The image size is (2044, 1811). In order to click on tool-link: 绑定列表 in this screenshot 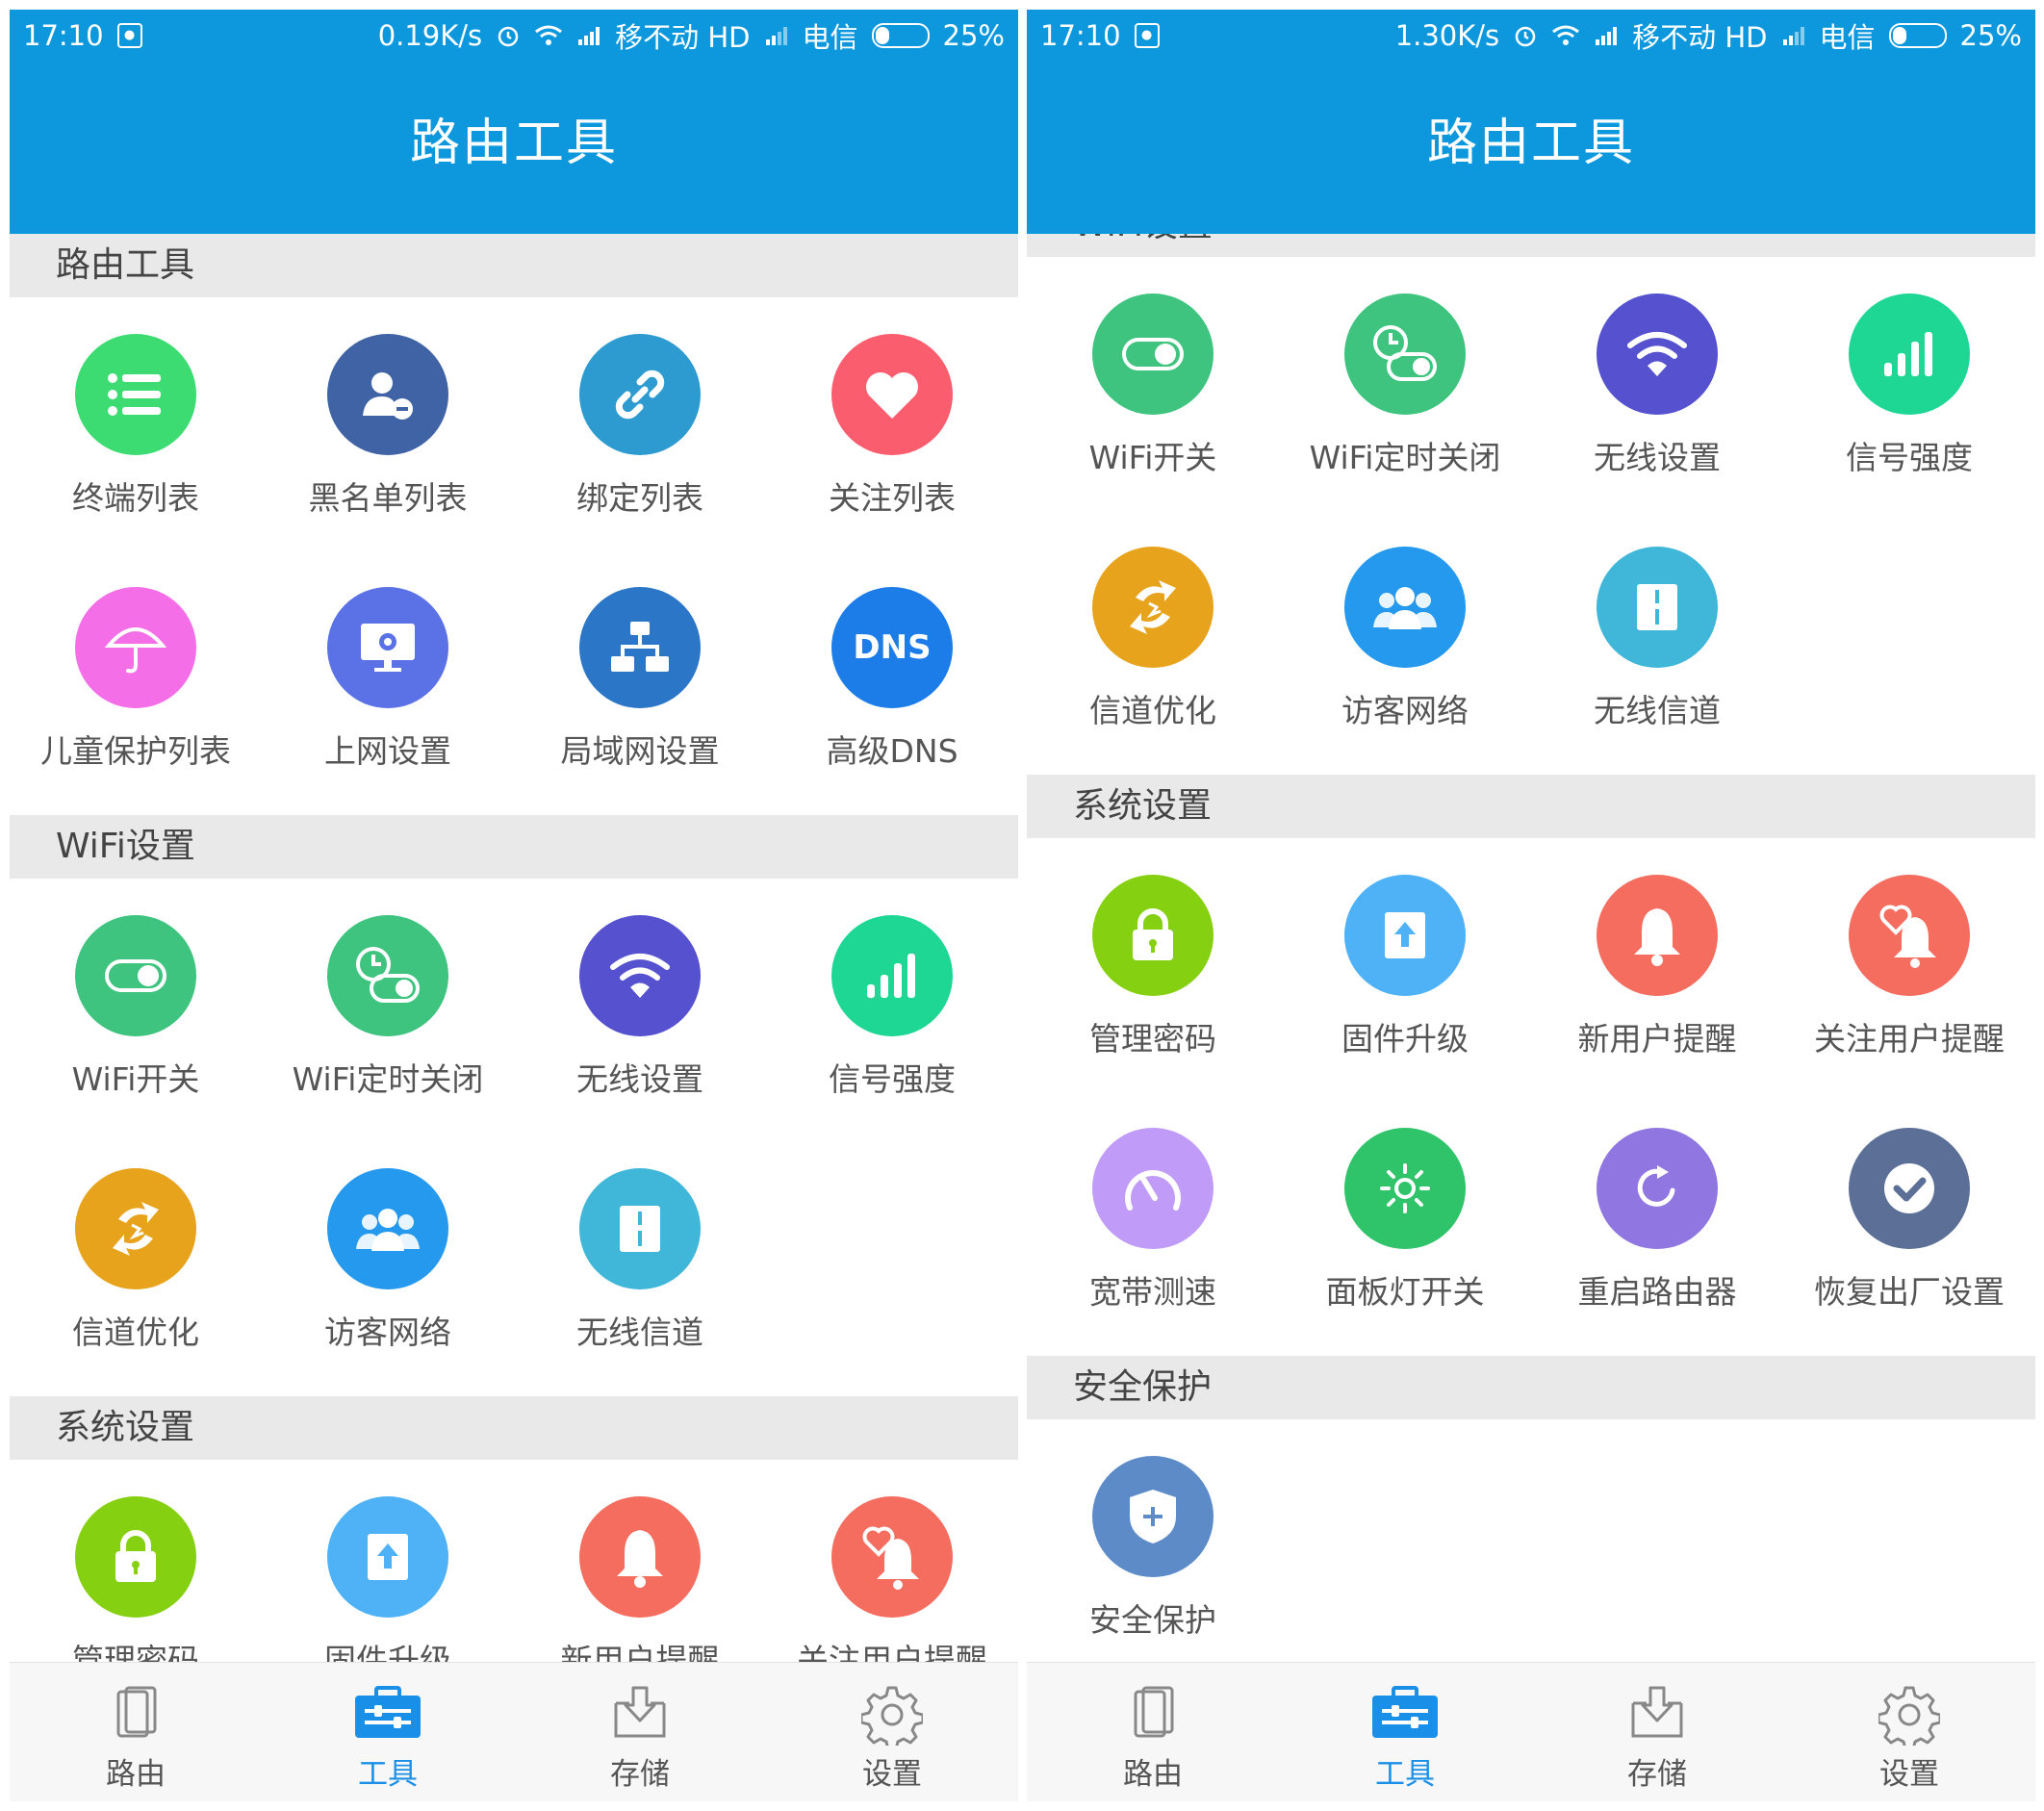, I will do `click(640, 424)`.